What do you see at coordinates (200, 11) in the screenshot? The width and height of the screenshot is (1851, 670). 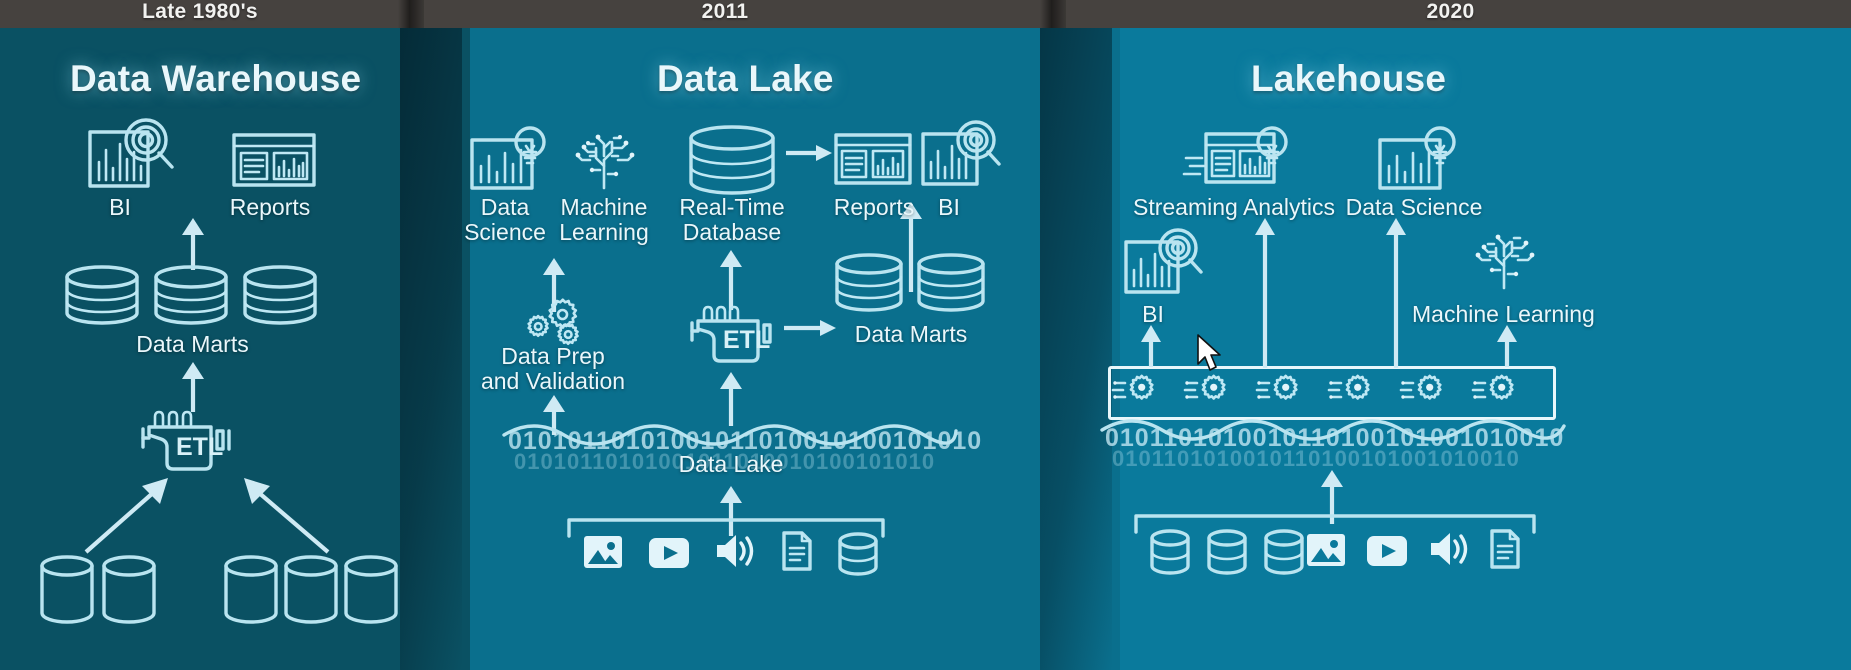 I see `timeline-segment-1980s: Late 1980's` at bounding box center [200, 11].